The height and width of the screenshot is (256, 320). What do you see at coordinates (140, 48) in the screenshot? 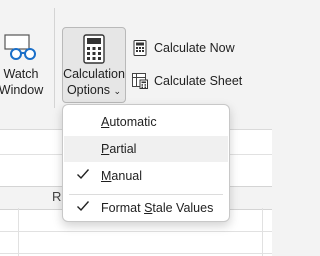
I see `calculator-small-icon` at bounding box center [140, 48].